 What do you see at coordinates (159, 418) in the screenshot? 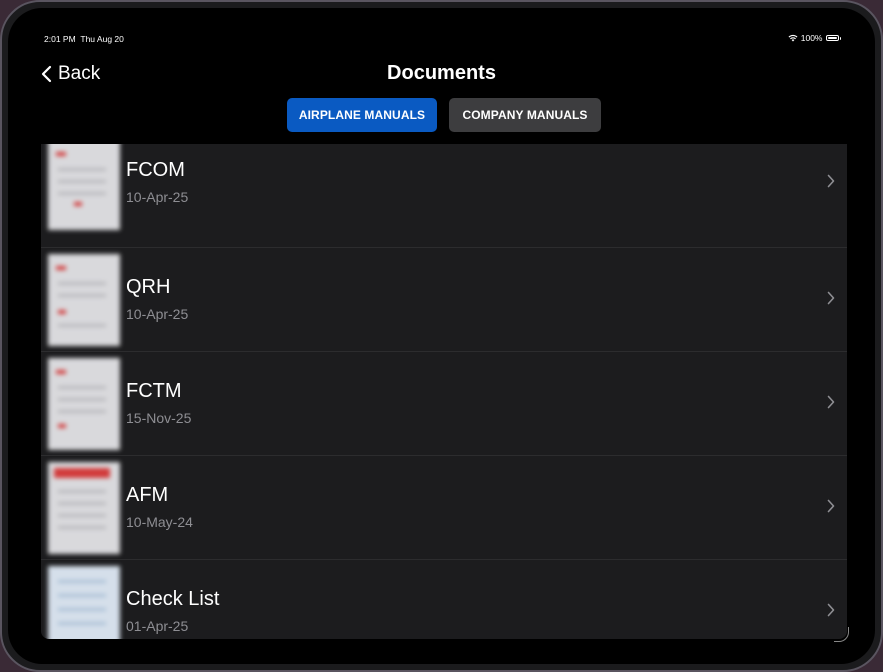
I see `document-date: 15-Nov-25` at bounding box center [159, 418].